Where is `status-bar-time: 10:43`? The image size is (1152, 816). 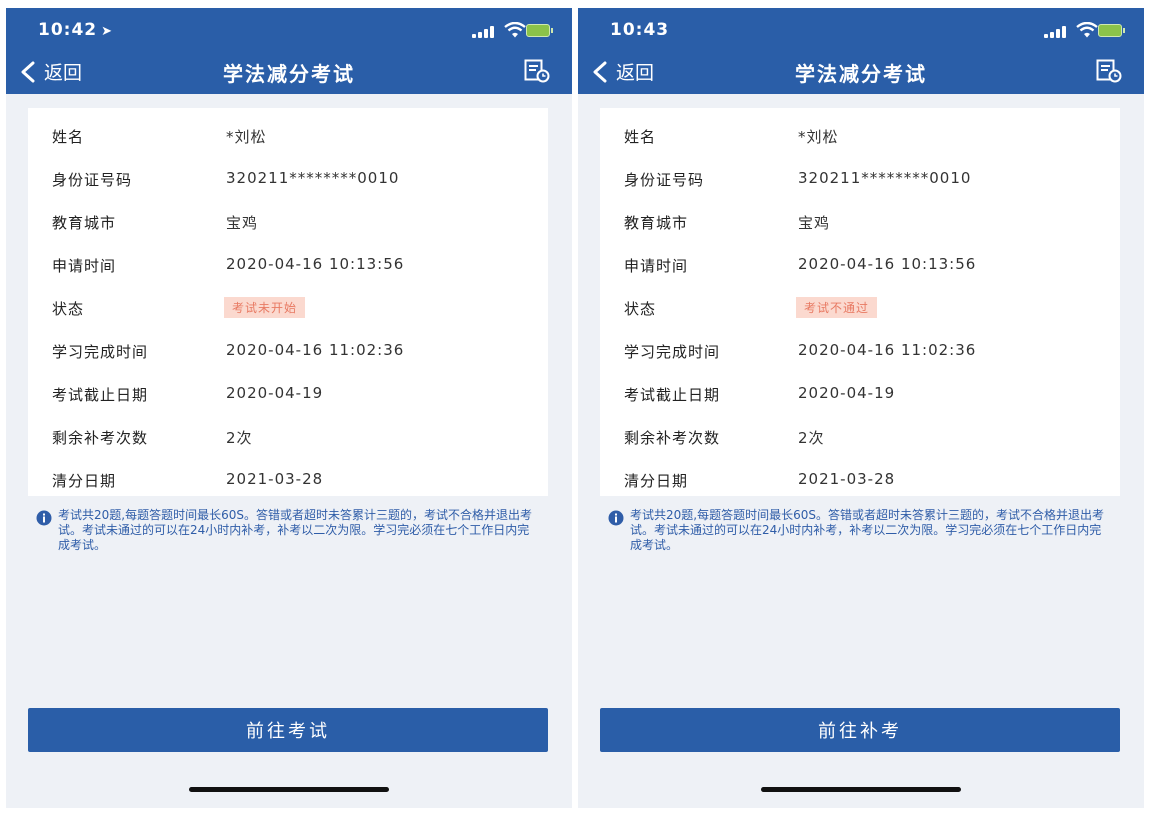 status-bar-time: 10:43 is located at coordinates (640, 30).